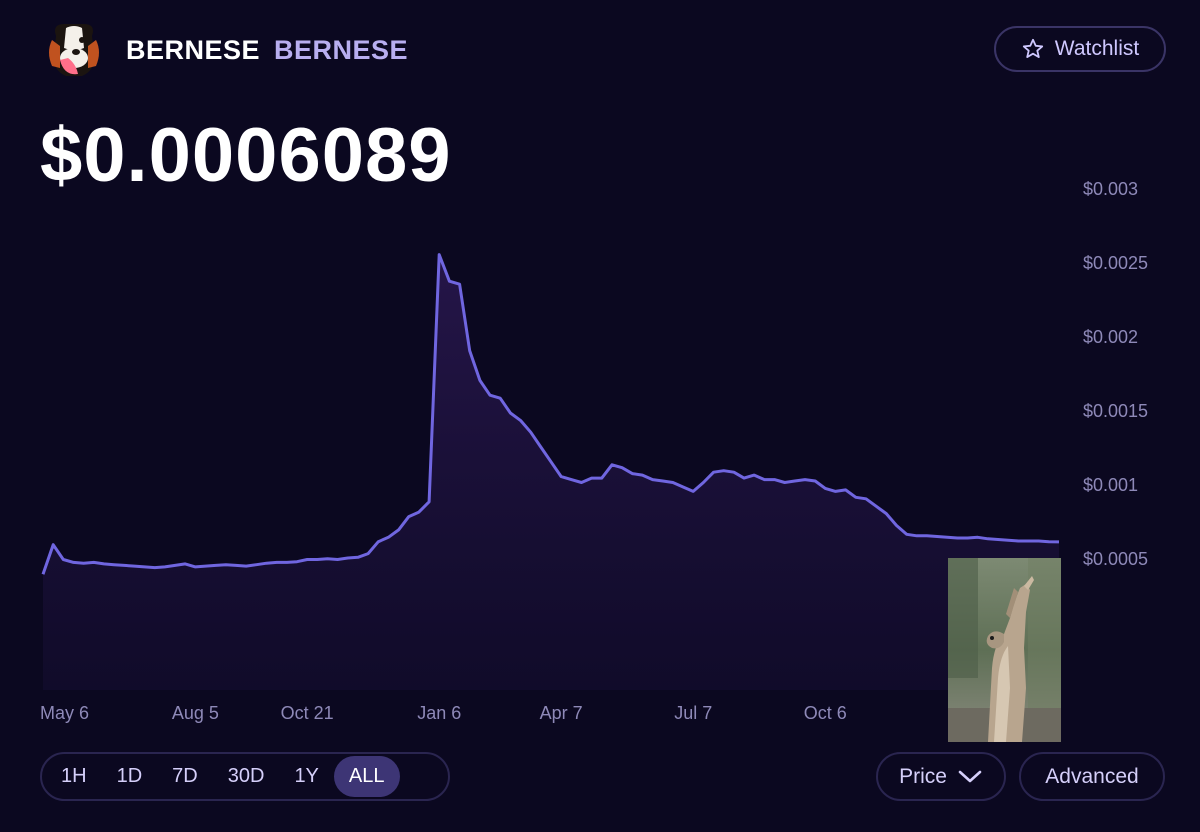 The width and height of the screenshot is (1200, 832). Describe the element at coordinates (970, 776) in the screenshot. I see `chevron-down-icon` at that location.